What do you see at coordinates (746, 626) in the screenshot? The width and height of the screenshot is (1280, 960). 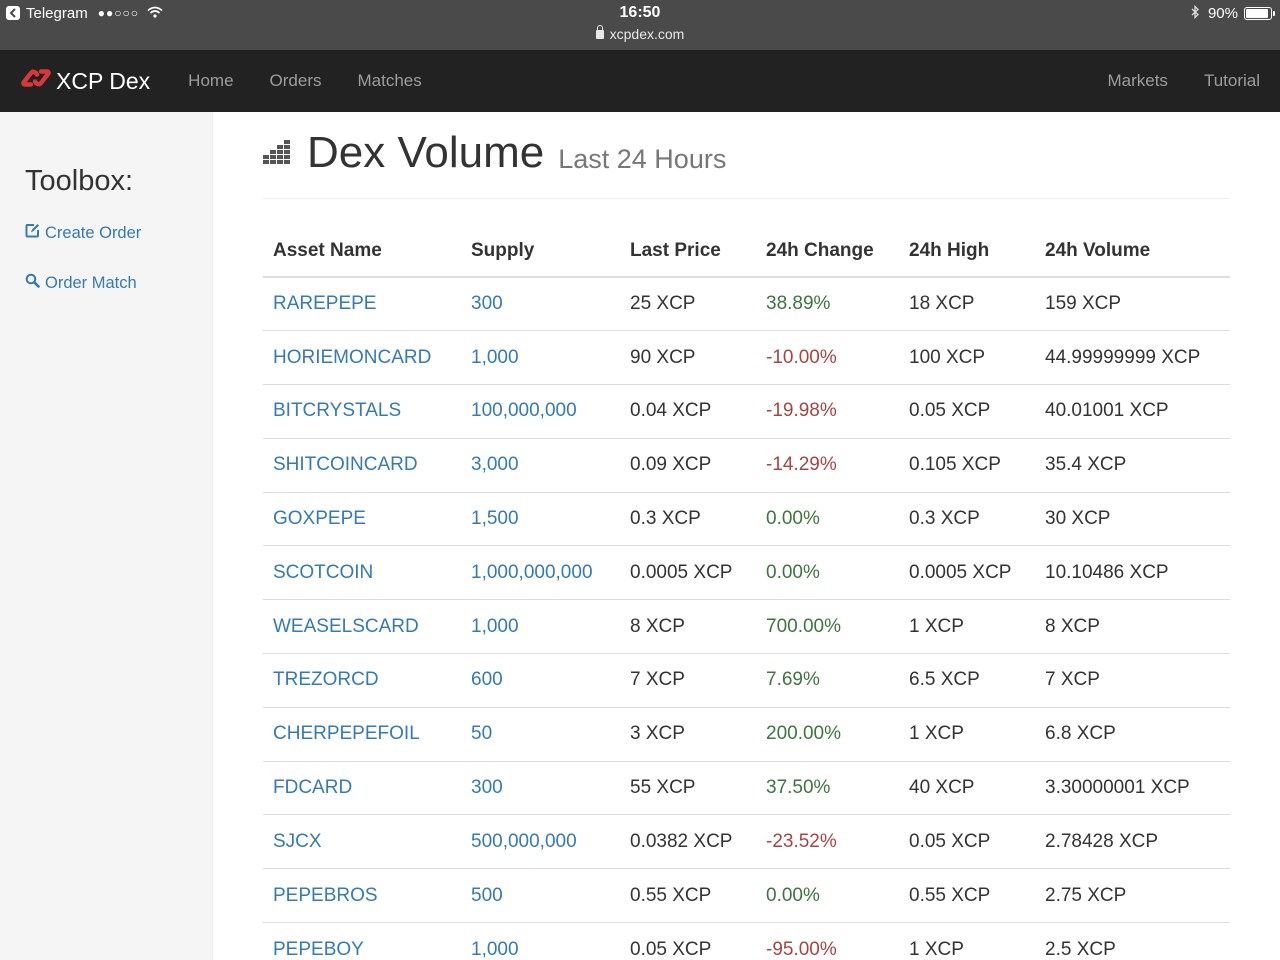 I see `table-row: WEASELSCARD 1,000 8 XCP 700.00% 1 XCP 8 XCP` at bounding box center [746, 626].